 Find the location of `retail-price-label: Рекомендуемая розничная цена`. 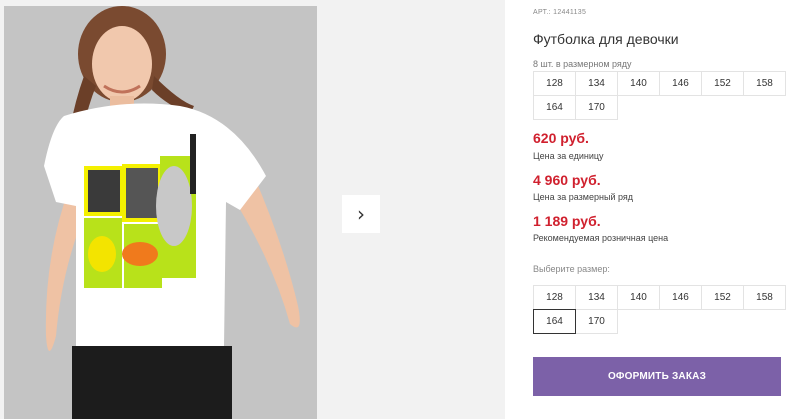

retail-price-label: Рекомендуемая розничная цена is located at coordinates (601, 238).